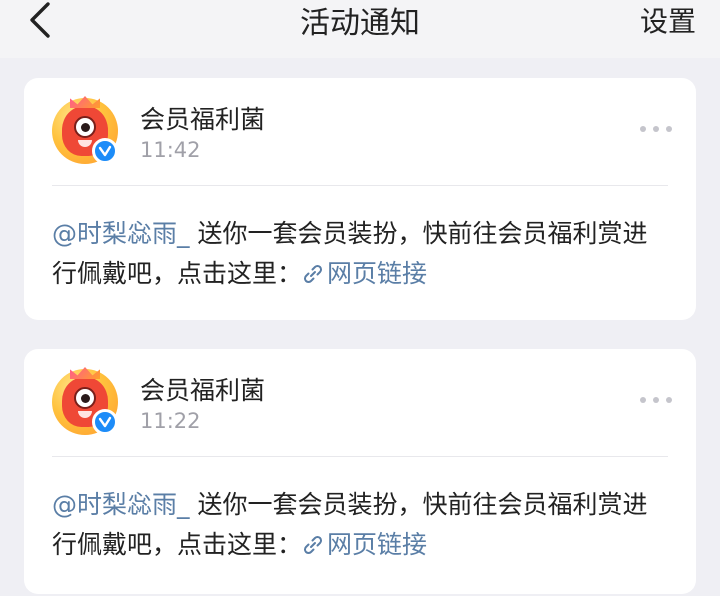 Image resolution: width=720 pixels, height=596 pixels. What do you see at coordinates (170, 421) in the screenshot?
I see `timestamp: 11:22` at bounding box center [170, 421].